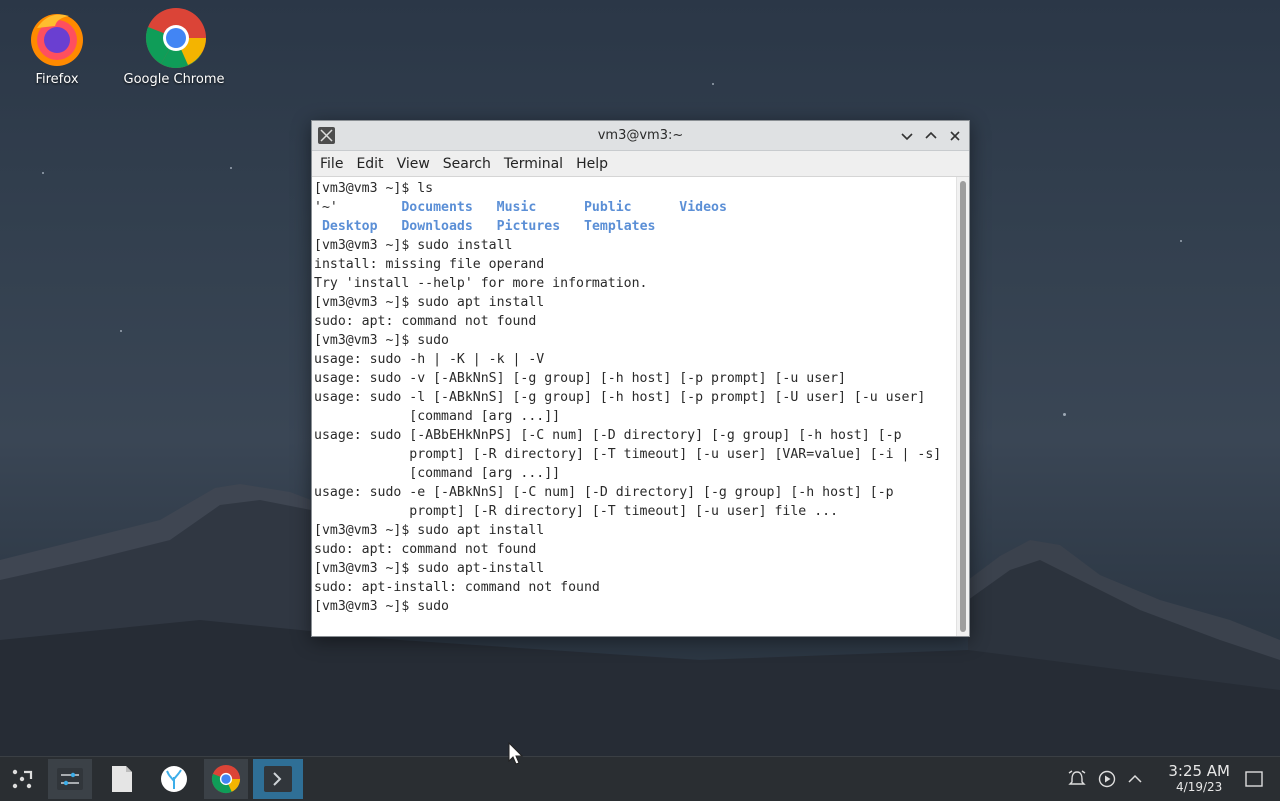 The width and height of the screenshot is (1280, 801). Describe the element at coordinates (533, 164) in the screenshot. I see `menu-terminal: Terminal` at that location.